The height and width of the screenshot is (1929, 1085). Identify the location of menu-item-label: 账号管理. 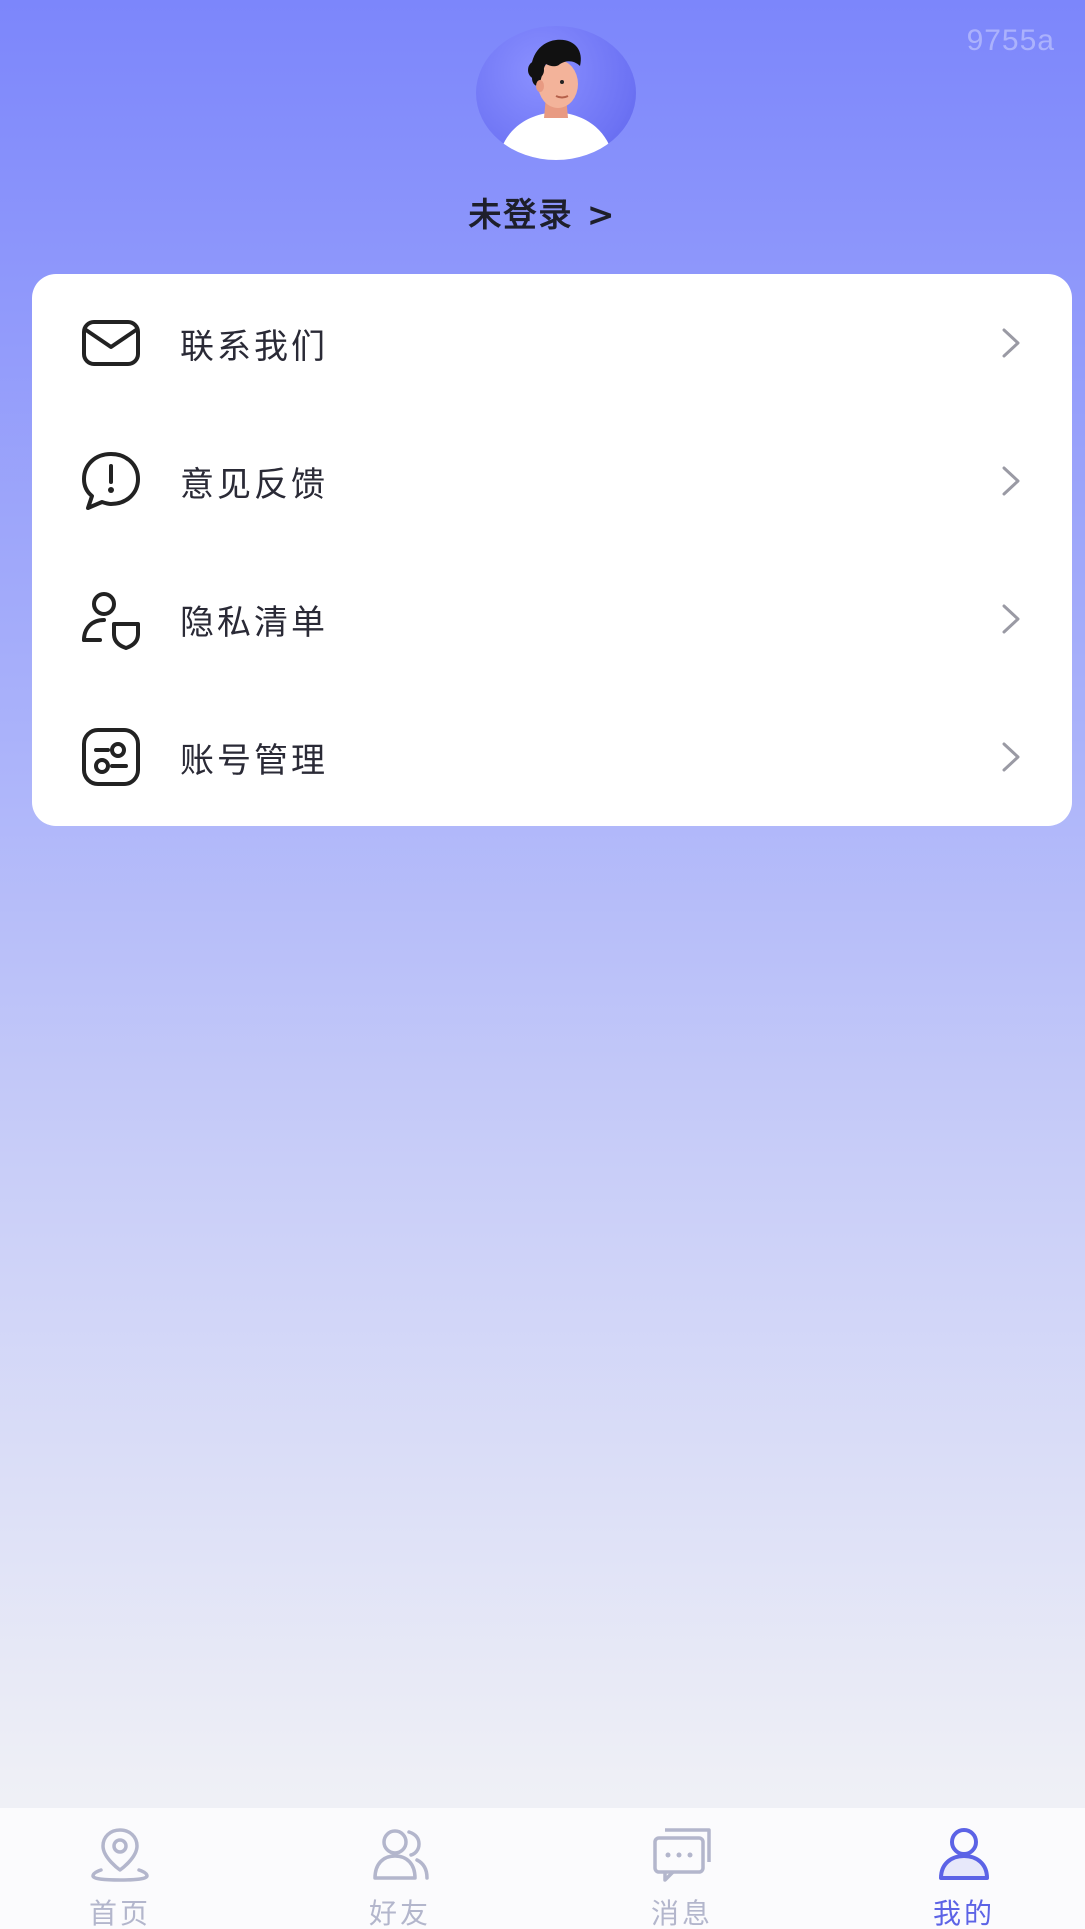
(254, 760).